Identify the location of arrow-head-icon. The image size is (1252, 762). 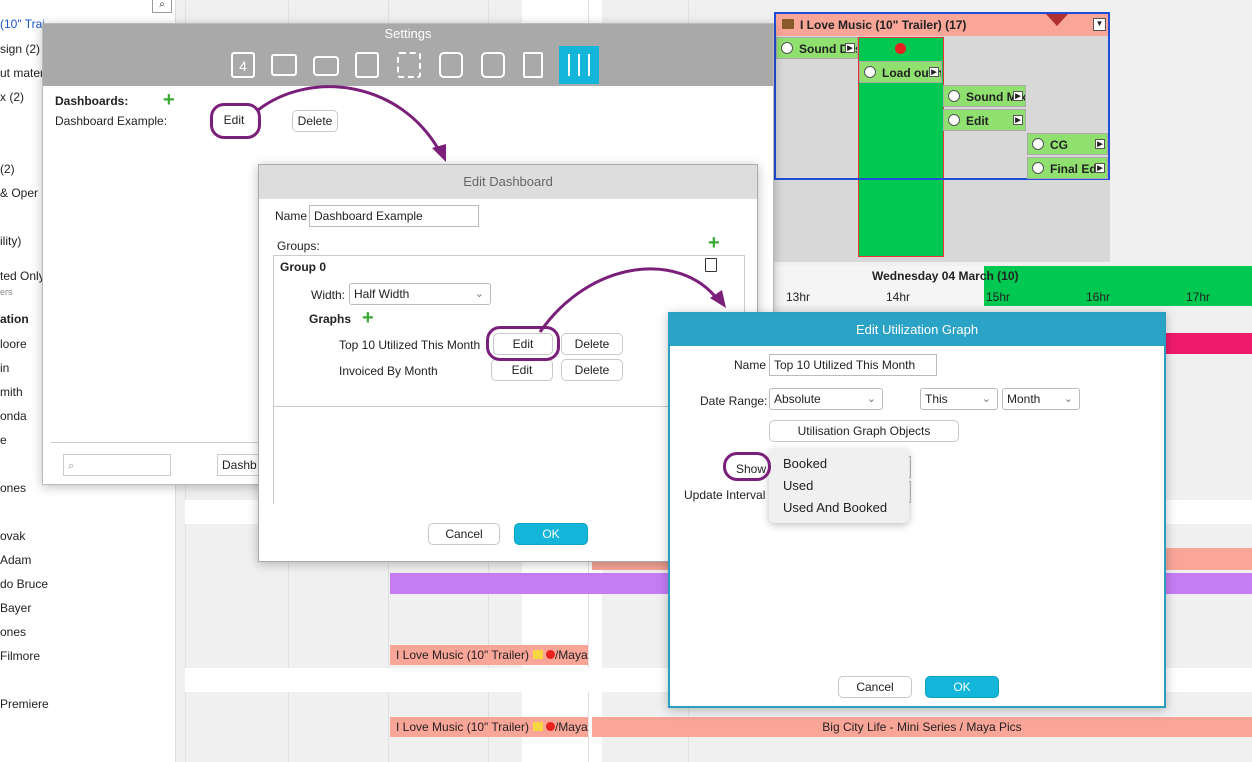
(439, 153).